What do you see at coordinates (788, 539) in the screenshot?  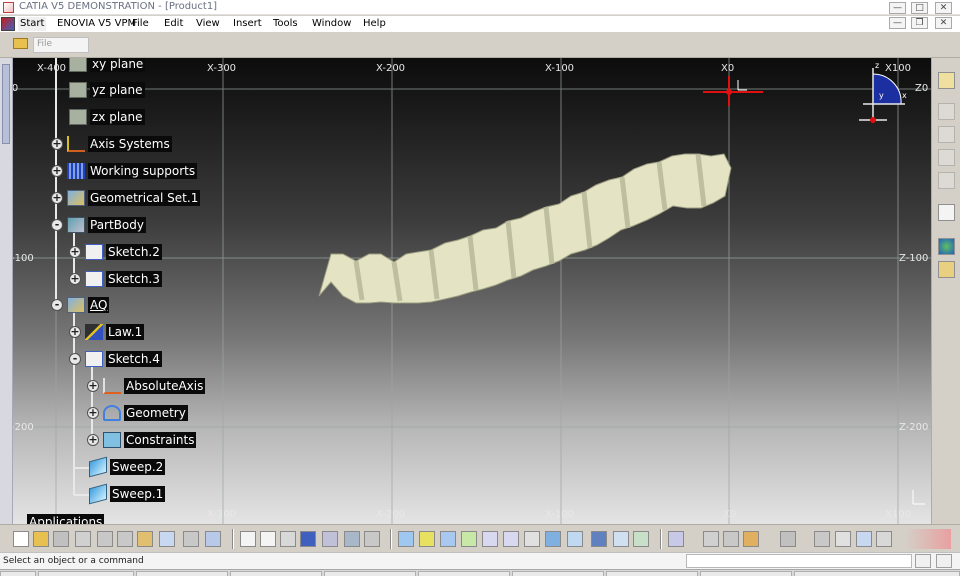 I see `camera-icon` at bounding box center [788, 539].